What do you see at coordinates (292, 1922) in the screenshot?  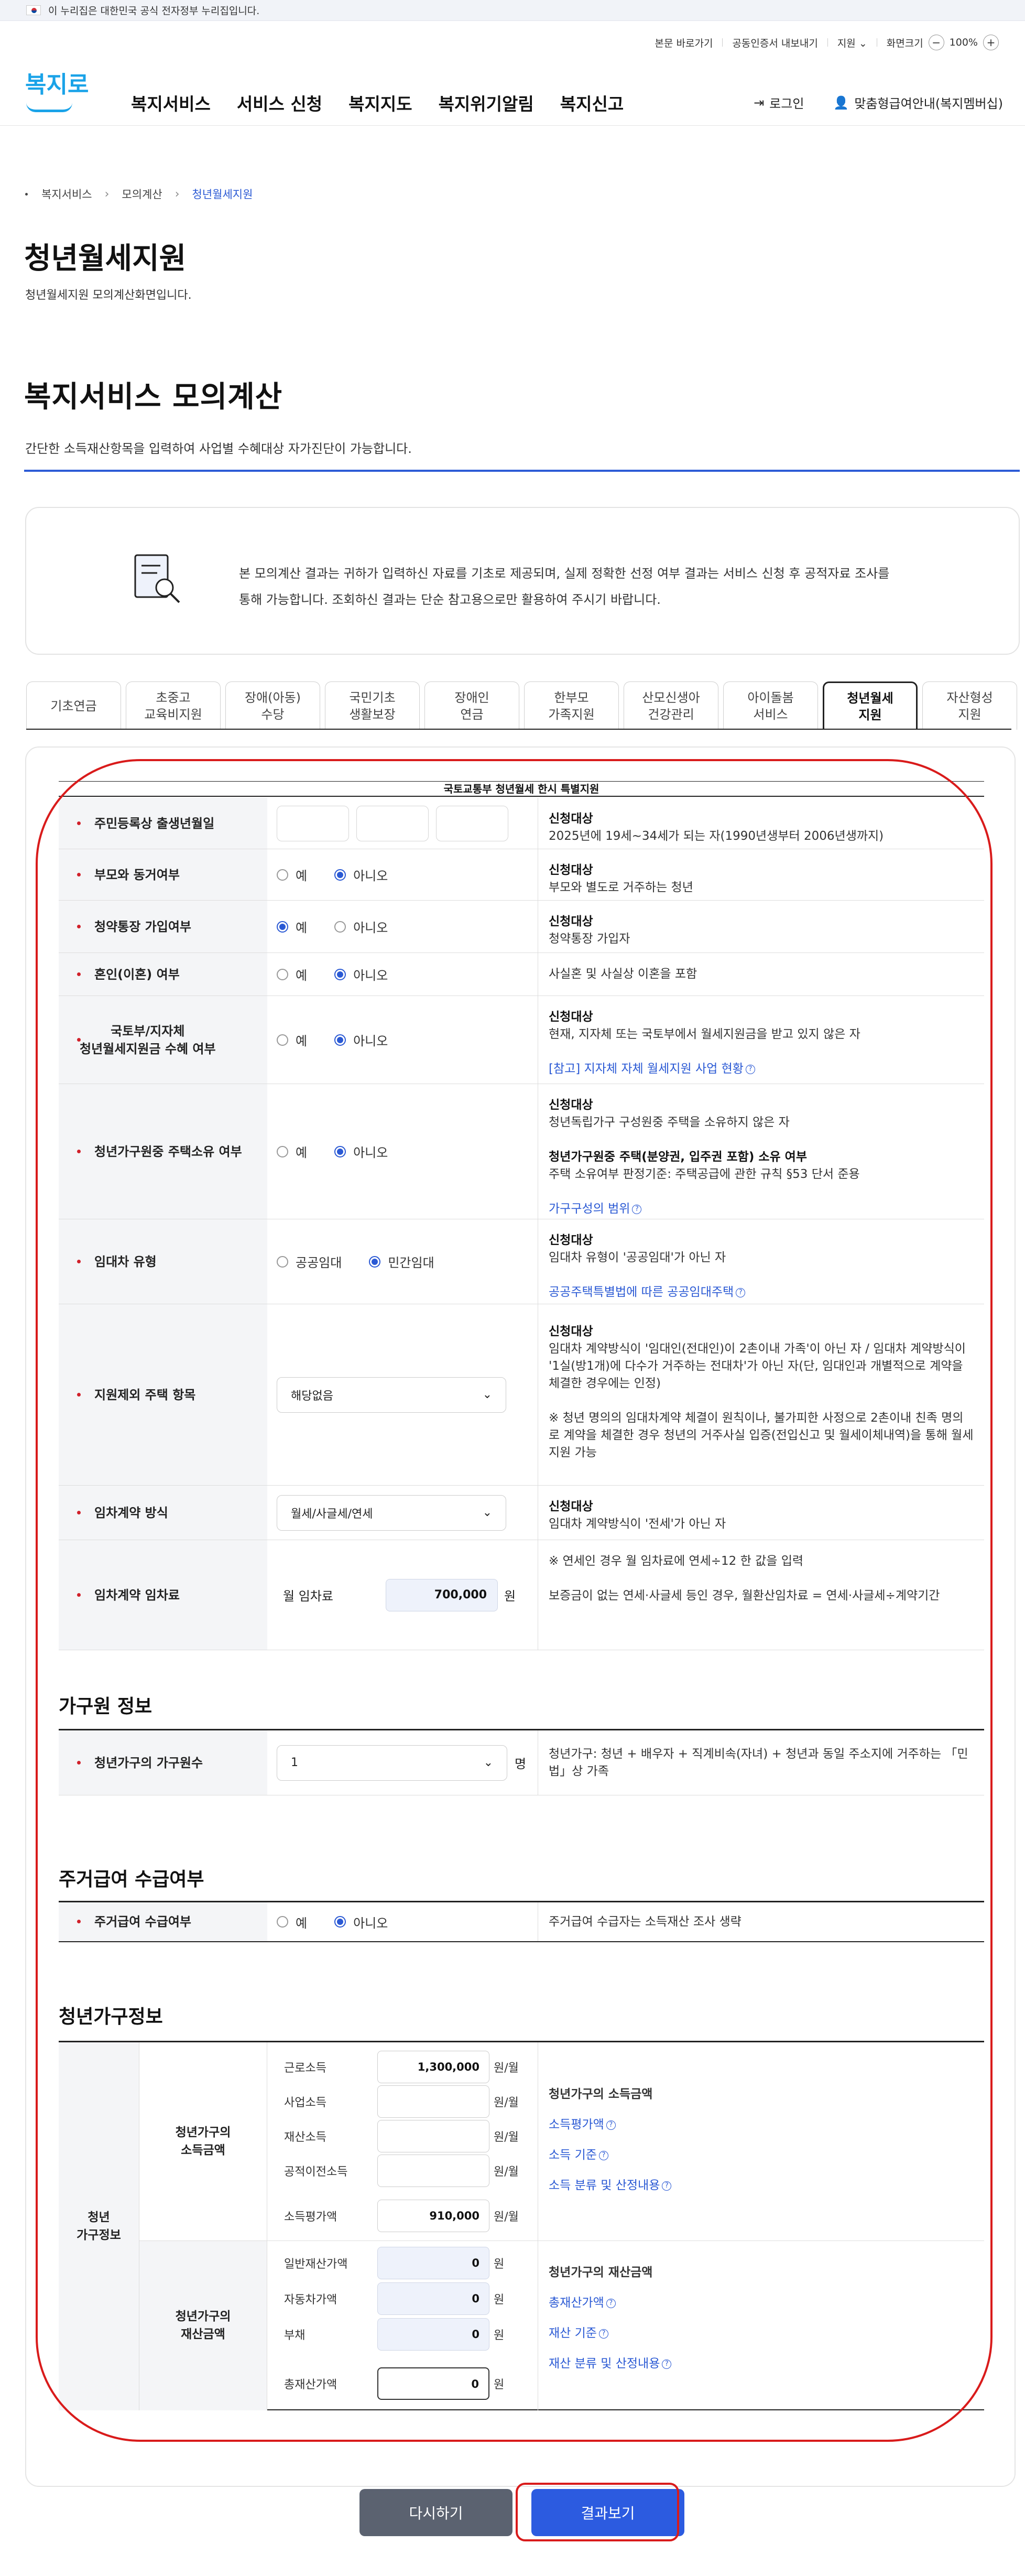 I see `housing-yes-radio: 예` at bounding box center [292, 1922].